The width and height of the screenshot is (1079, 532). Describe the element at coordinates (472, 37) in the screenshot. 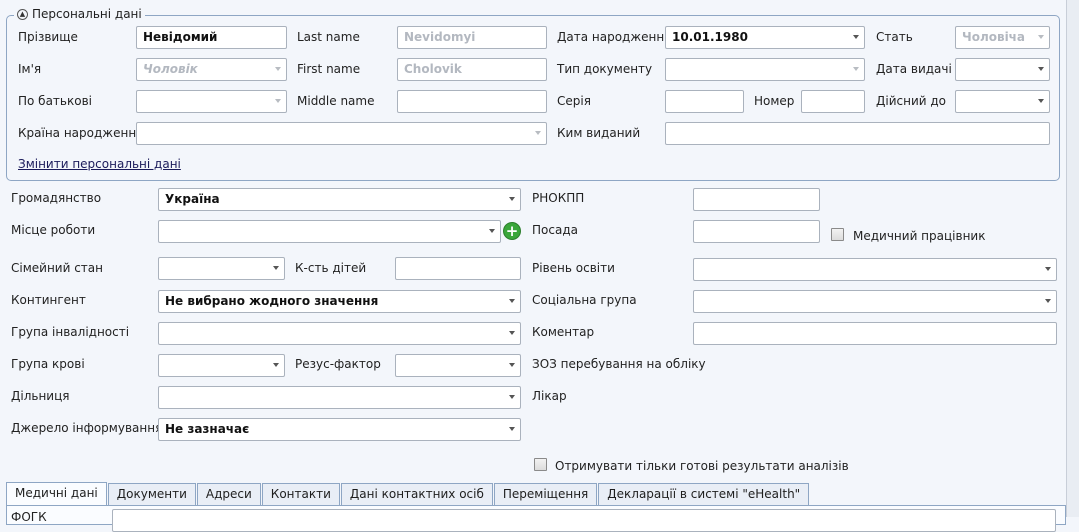

I see `last-name-field: Nevidomyi` at that location.